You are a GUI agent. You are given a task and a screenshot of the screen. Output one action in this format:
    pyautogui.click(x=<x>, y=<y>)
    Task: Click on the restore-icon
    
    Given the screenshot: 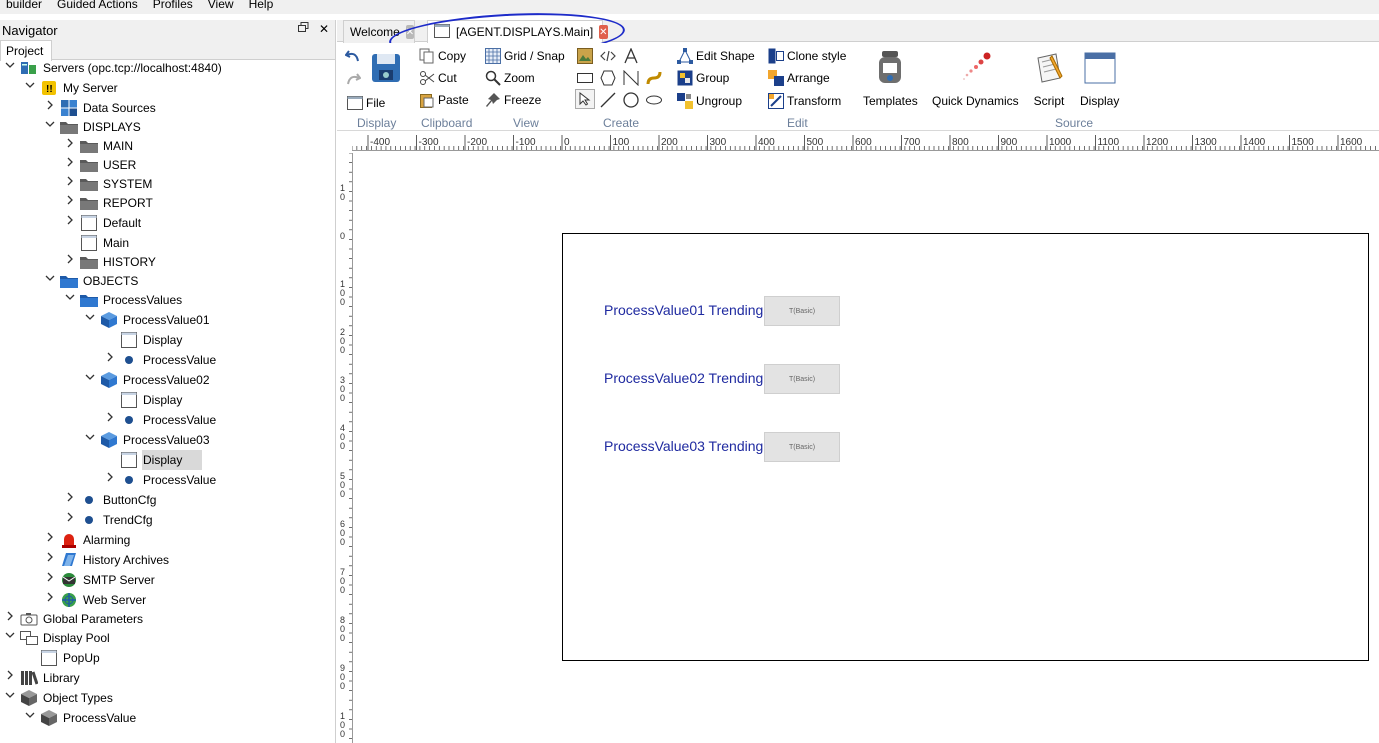 What is the action you would take?
    pyautogui.click(x=303, y=29)
    